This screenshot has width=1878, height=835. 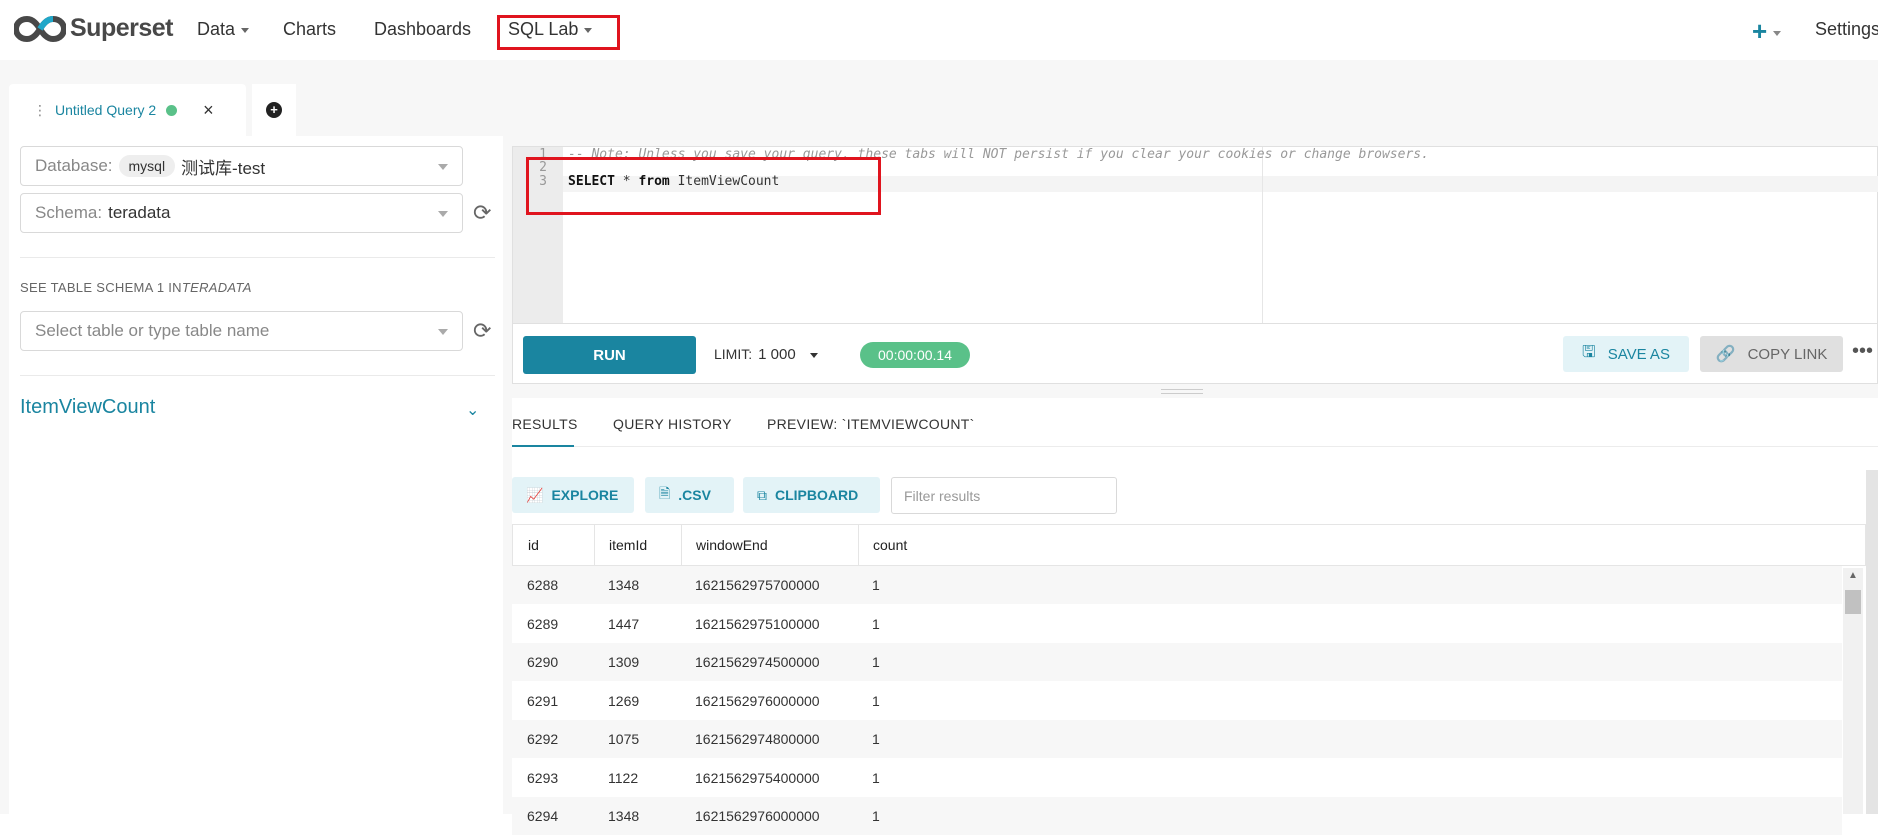 I want to click on schema-heading: SEE TABLE SCHEMA 1 INTERADATA, so click(x=136, y=287).